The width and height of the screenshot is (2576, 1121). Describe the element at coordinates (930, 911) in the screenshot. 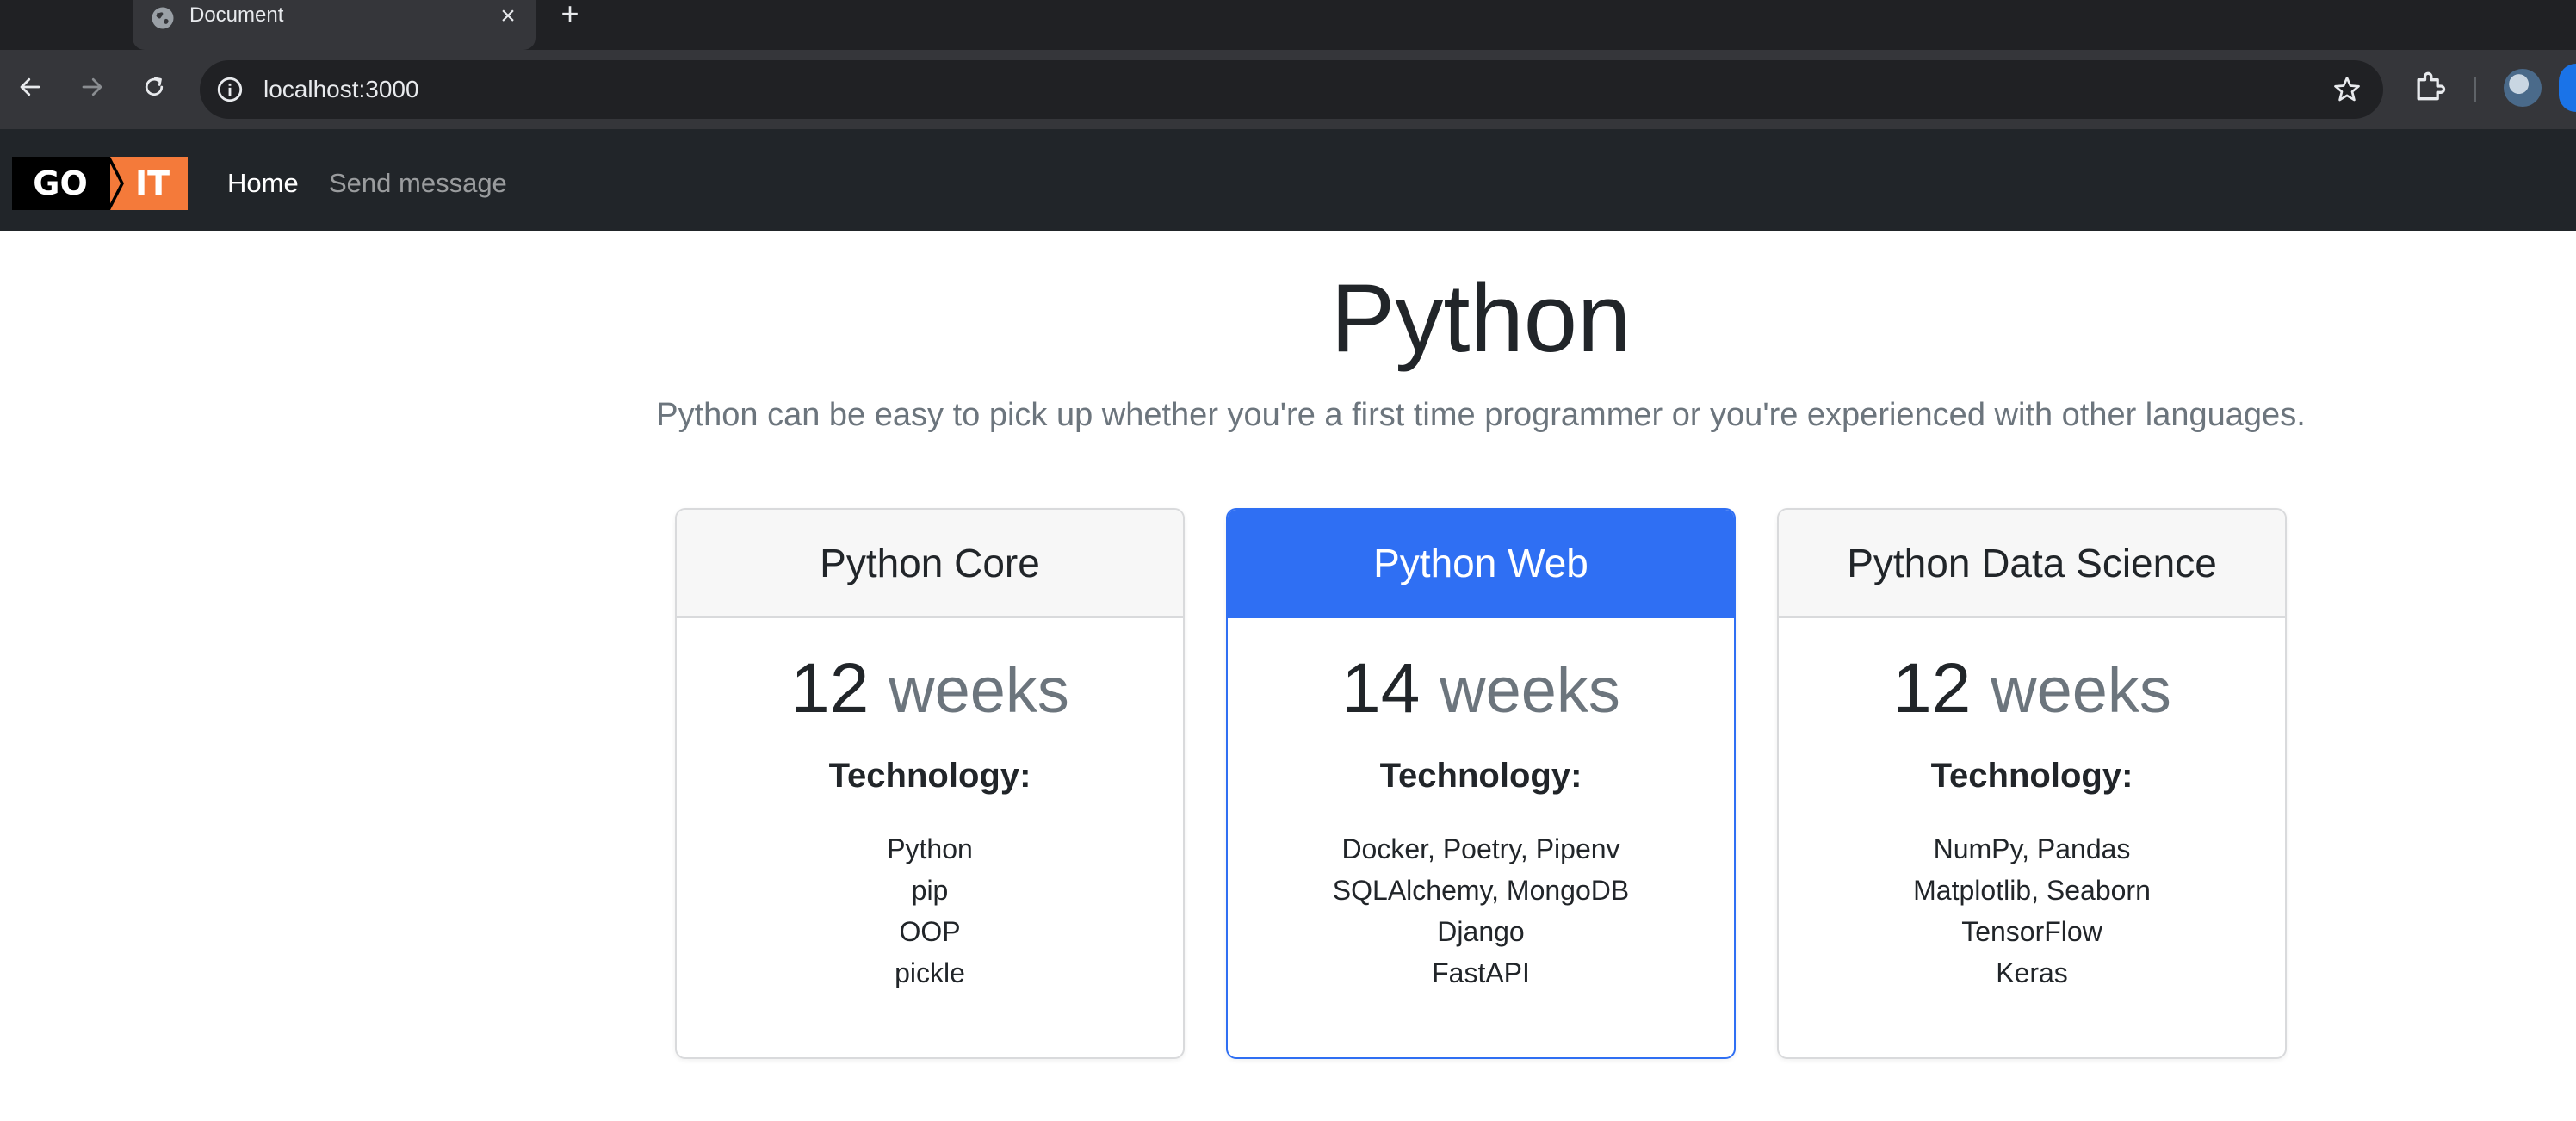

I see `technology-list: Python pip OOP pickle` at that location.